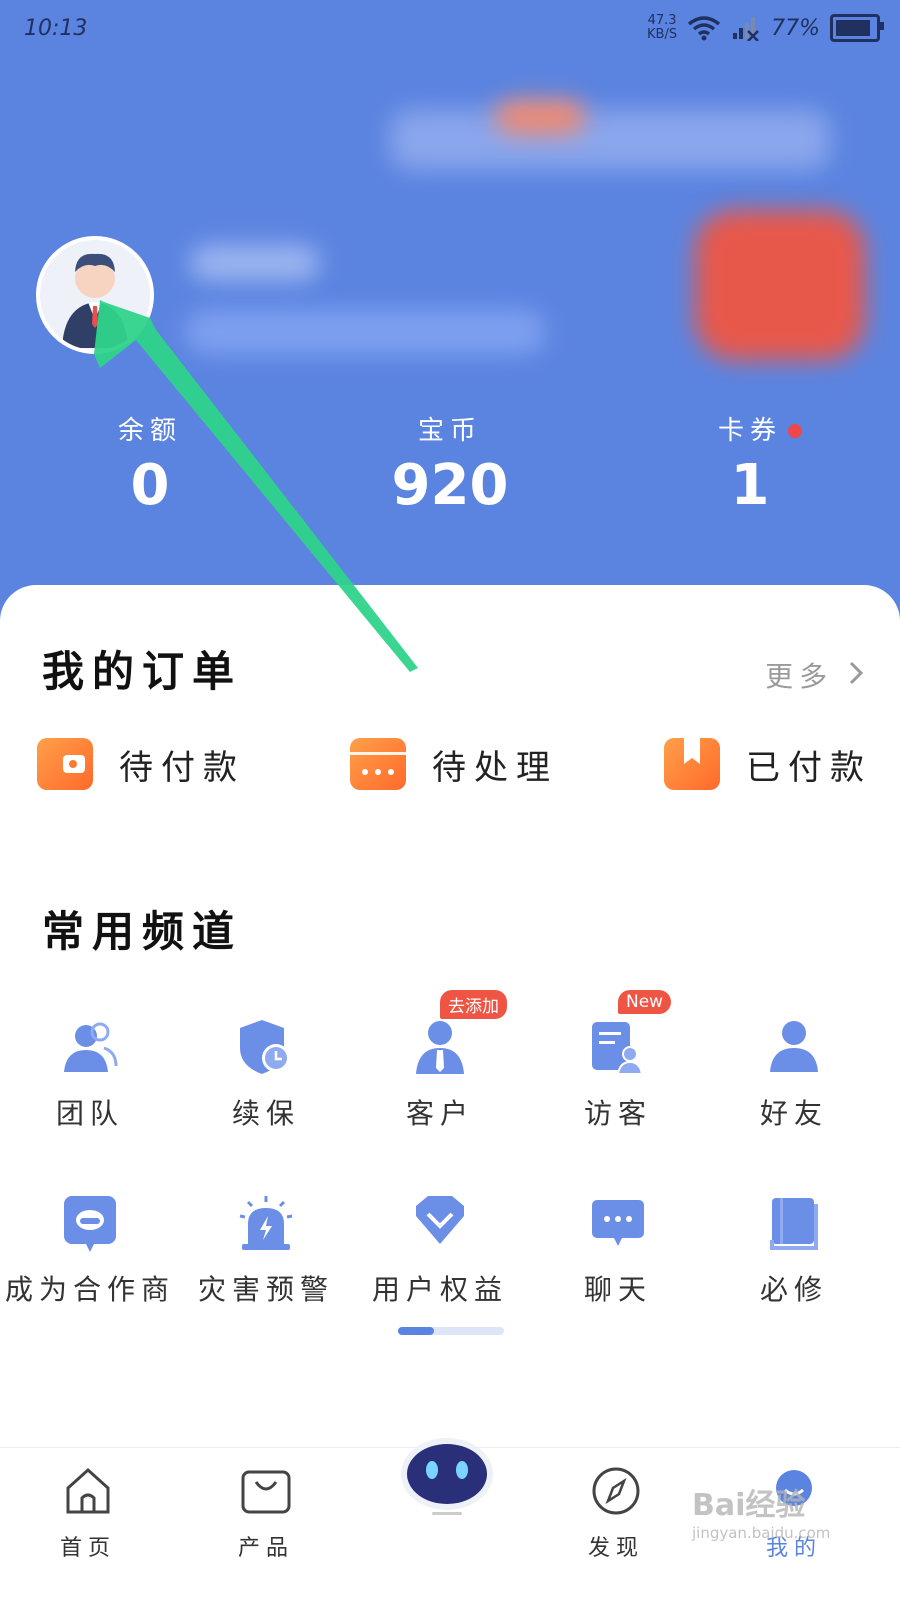  What do you see at coordinates (615, 1548) in the screenshot?
I see `tab-label: 发现` at bounding box center [615, 1548].